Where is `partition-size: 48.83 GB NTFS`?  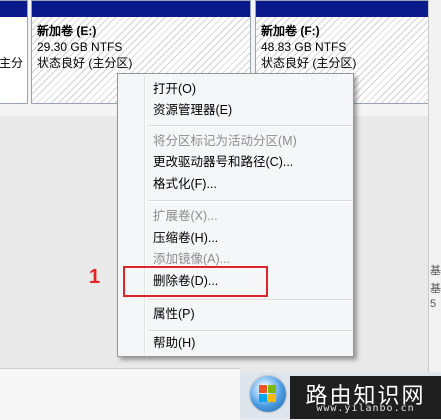
partition-size: 48.83 GB NTFS is located at coordinates (304, 47).